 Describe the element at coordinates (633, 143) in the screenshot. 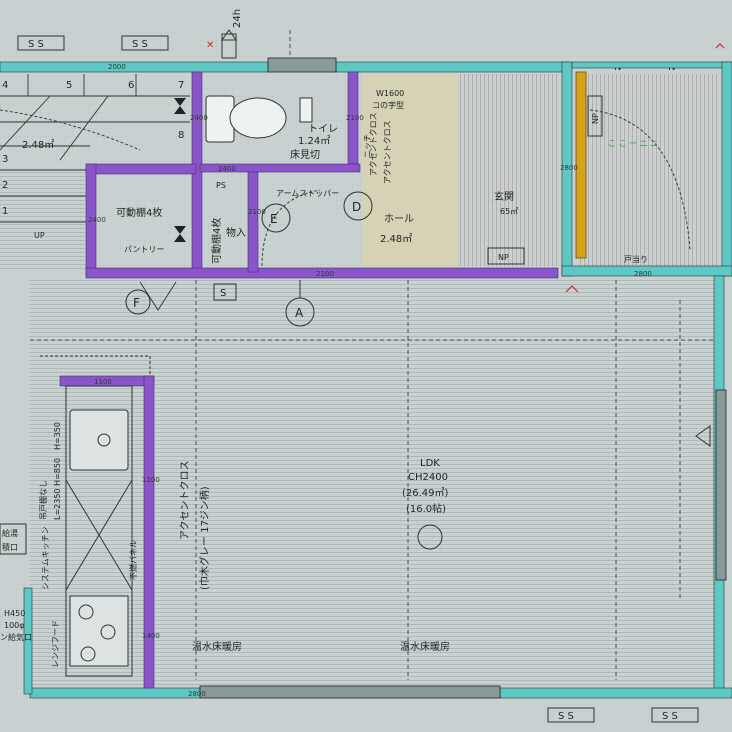

I see `right-room-cloth-note: こ こ ー ニ ニ` at that location.